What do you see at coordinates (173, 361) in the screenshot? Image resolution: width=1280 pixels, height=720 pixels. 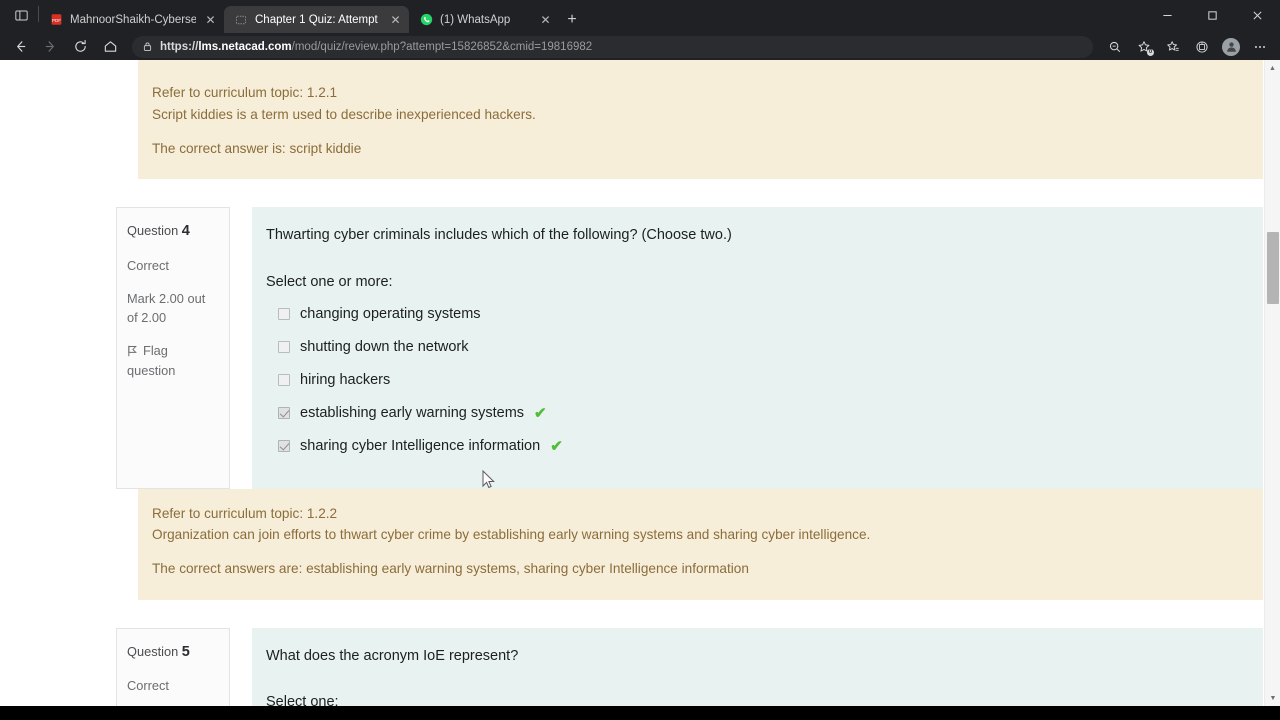 I see `flag-question-button: Flag question` at bounding box center [173, 361].